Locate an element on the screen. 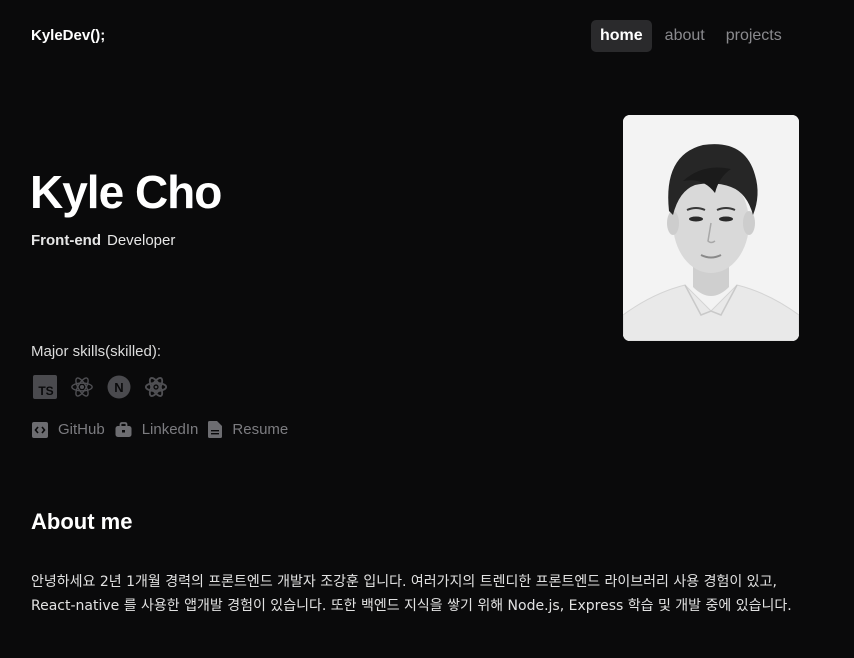  github-link: GitHub is located at coordinates (68, 429).